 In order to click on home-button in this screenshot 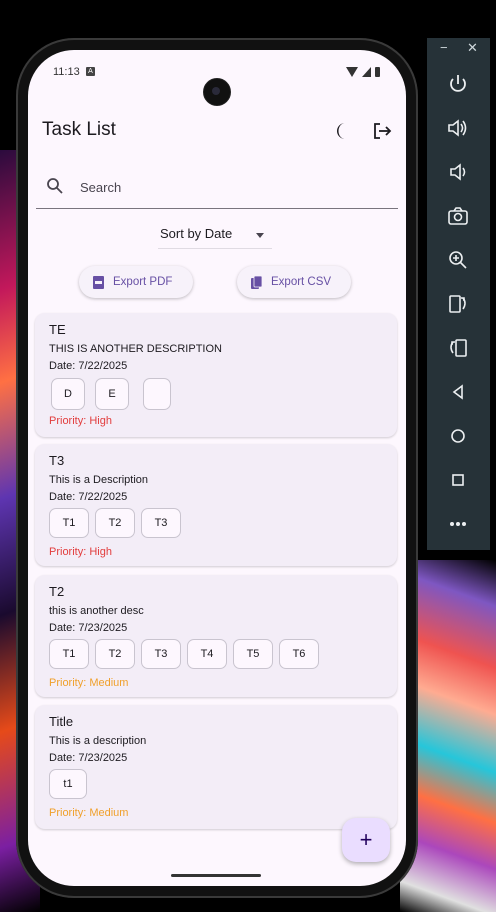, I will do `click(458, 436)`.